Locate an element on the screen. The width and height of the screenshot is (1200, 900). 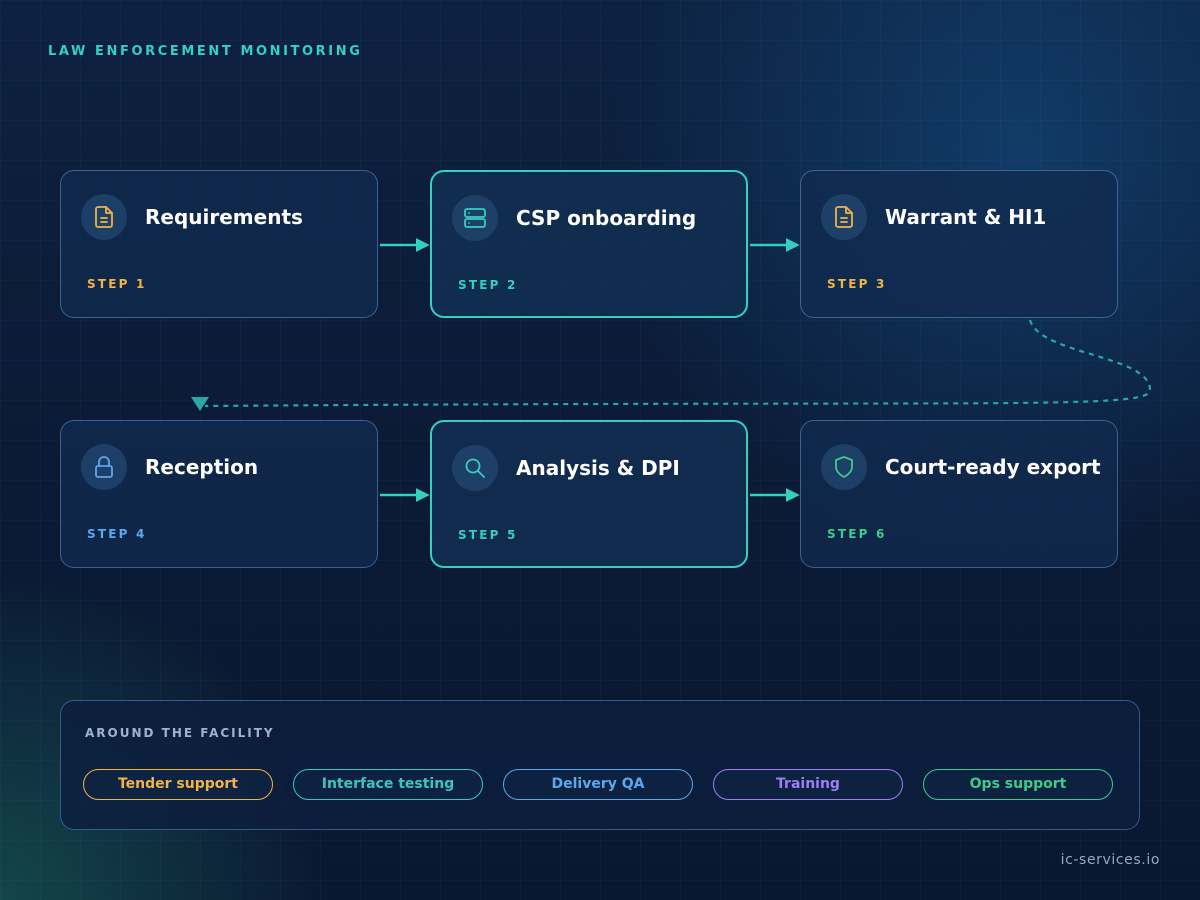
shield-icon is located at coordinates (844, 467).